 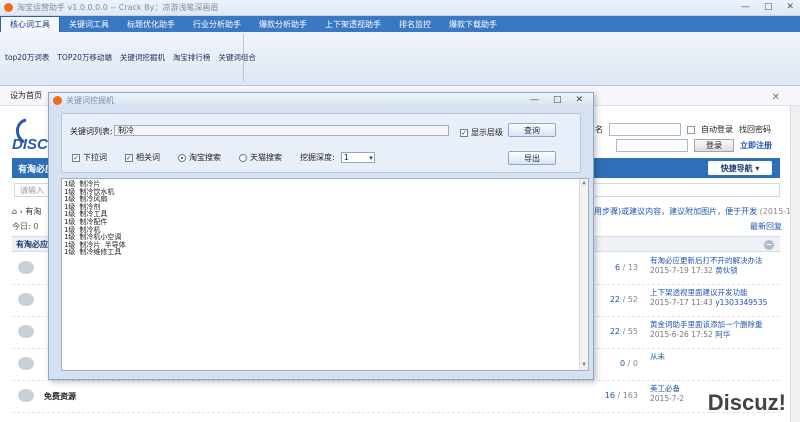 I want to click on tab-core-words: 核心词工具, so click(x=30, y=24).